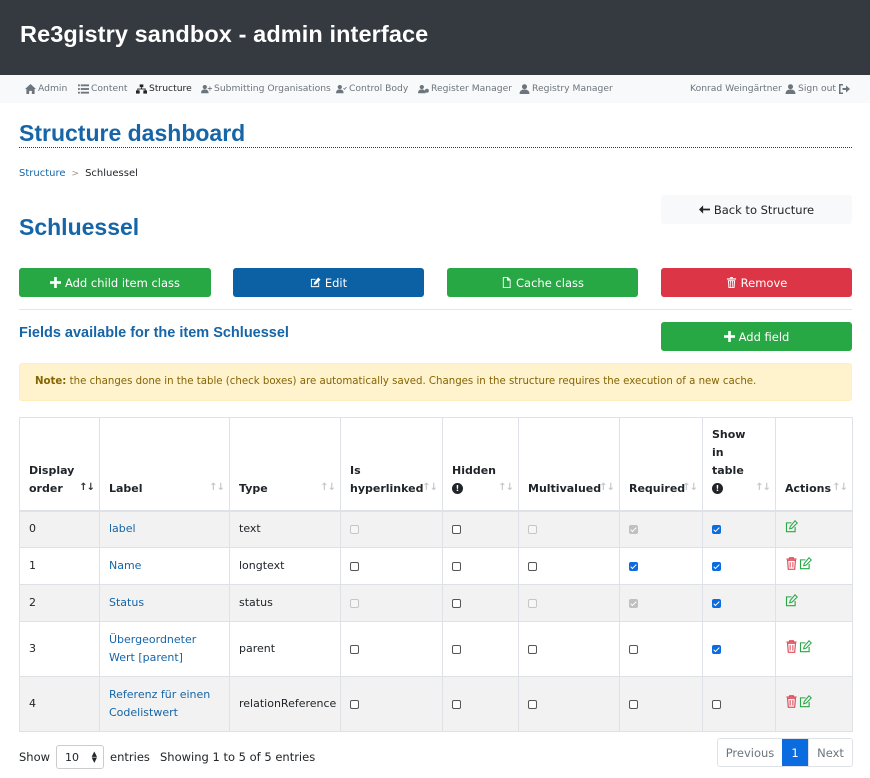 The width and height of the screenshot is (870, 778). Describe the element at coordinates (436, 529) in the screenshot. I see `table-row: 0 label text` at that location.